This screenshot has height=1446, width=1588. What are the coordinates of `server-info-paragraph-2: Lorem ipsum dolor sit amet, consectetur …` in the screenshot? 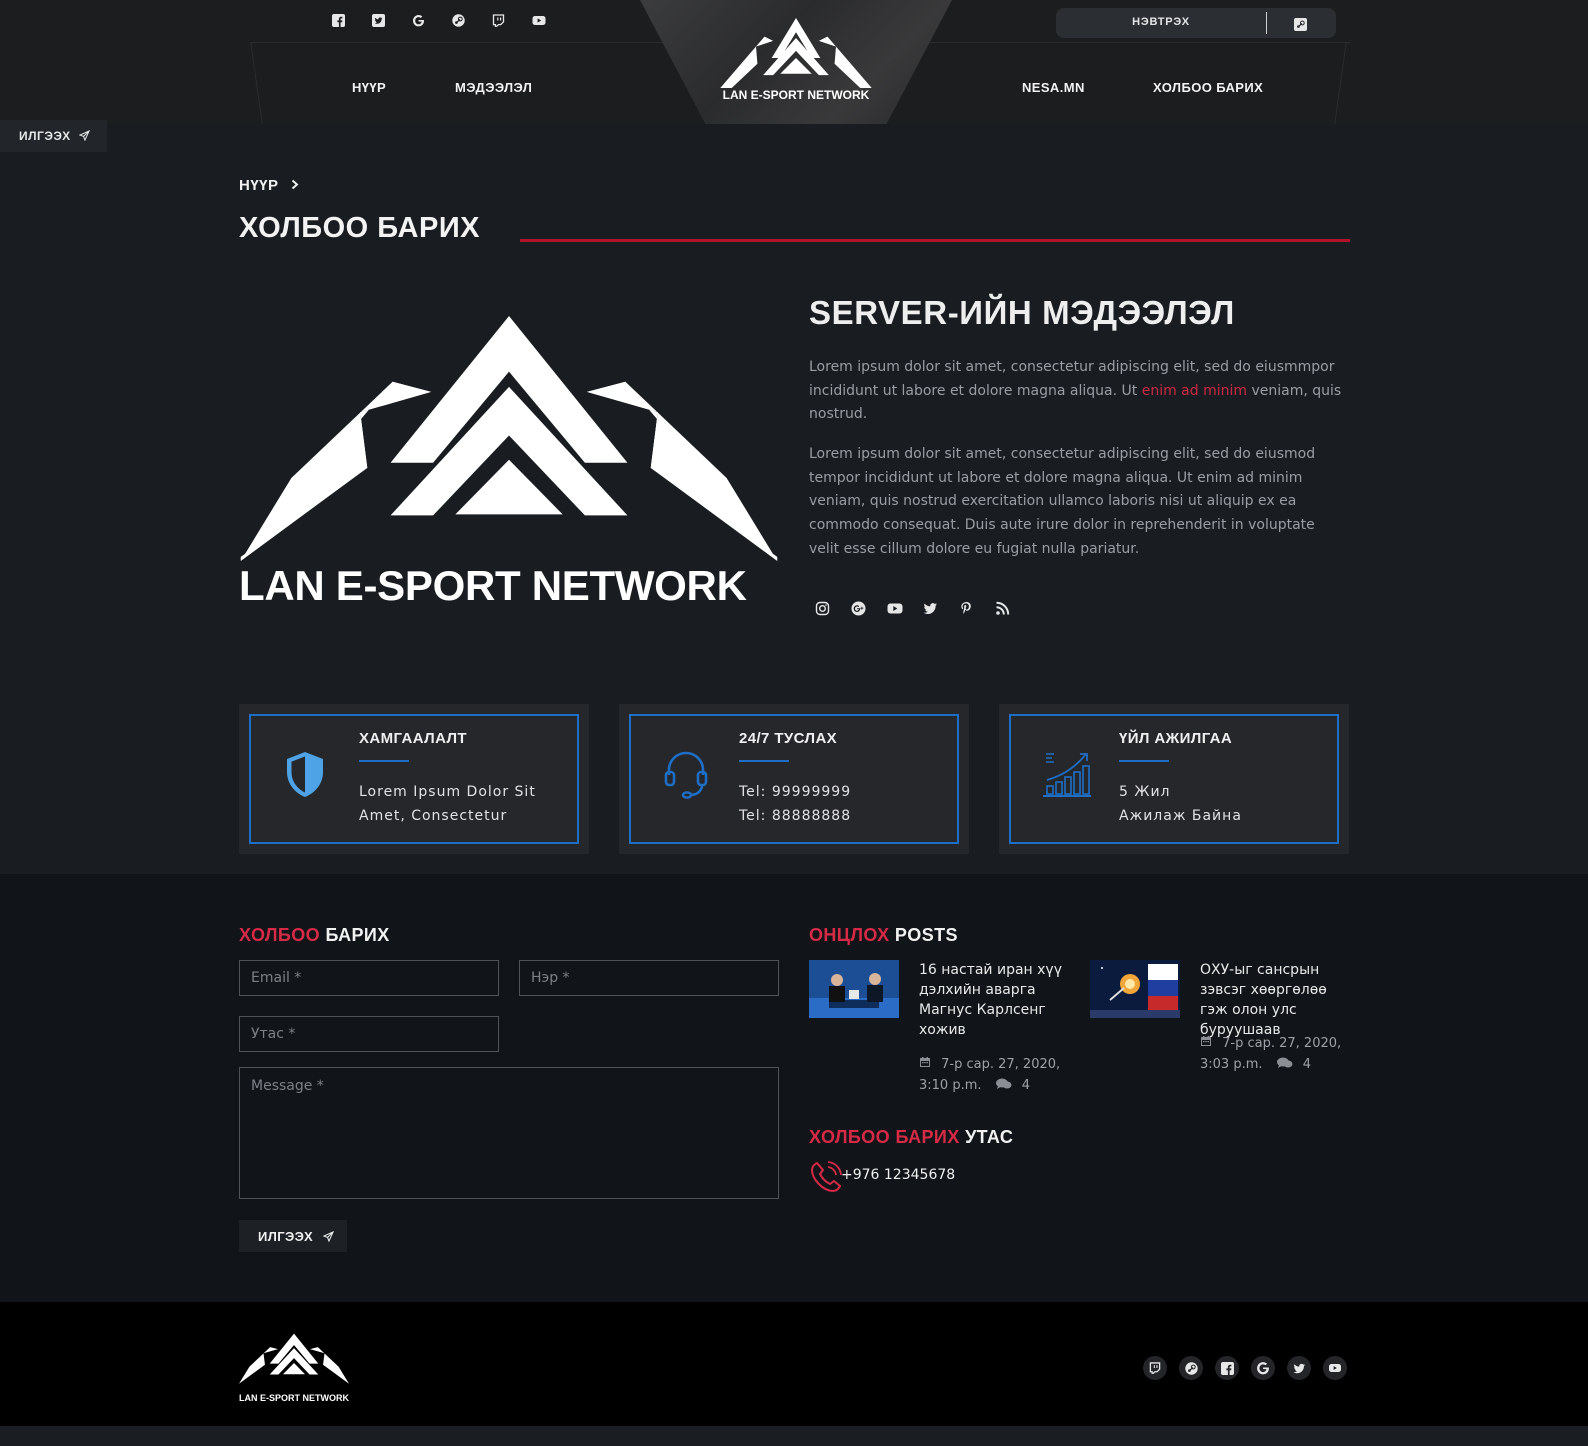 It's located at (1062, 501).